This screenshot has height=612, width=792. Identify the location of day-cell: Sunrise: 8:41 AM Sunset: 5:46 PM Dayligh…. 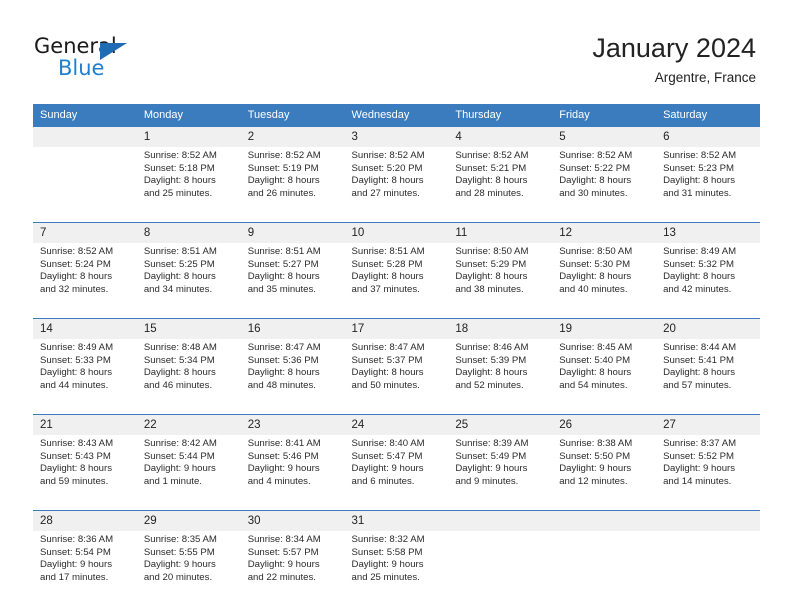
(292, 473).